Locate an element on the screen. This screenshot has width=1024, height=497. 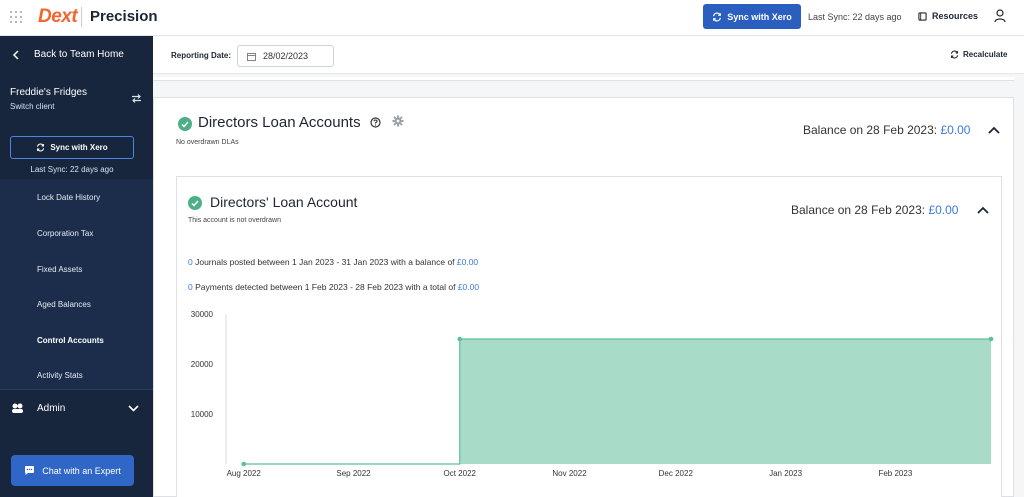
section-balance-value: £0.00 is located at coordinates (955, 130).